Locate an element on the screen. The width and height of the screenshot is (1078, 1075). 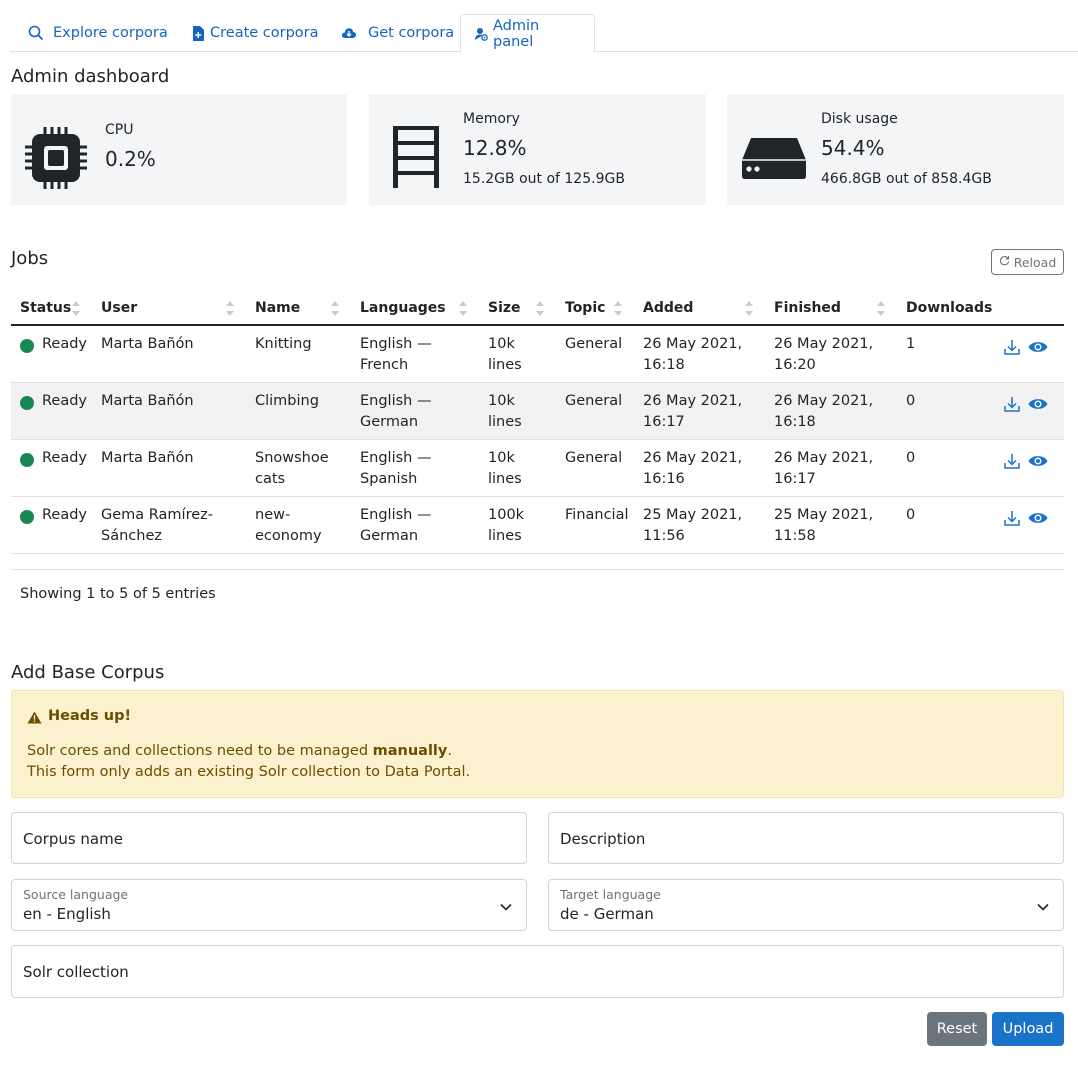
downloads-cell: 1 is located at coordinates (911, 344).